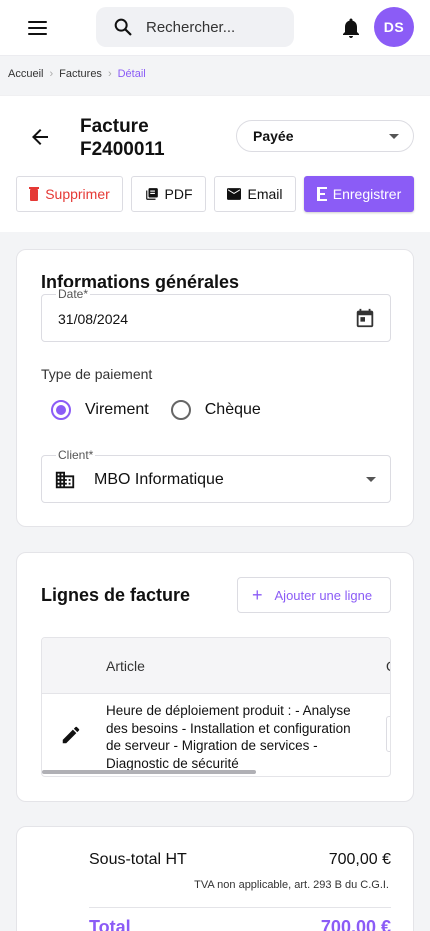  I want to click on calendar-icon, so click(365, 318).